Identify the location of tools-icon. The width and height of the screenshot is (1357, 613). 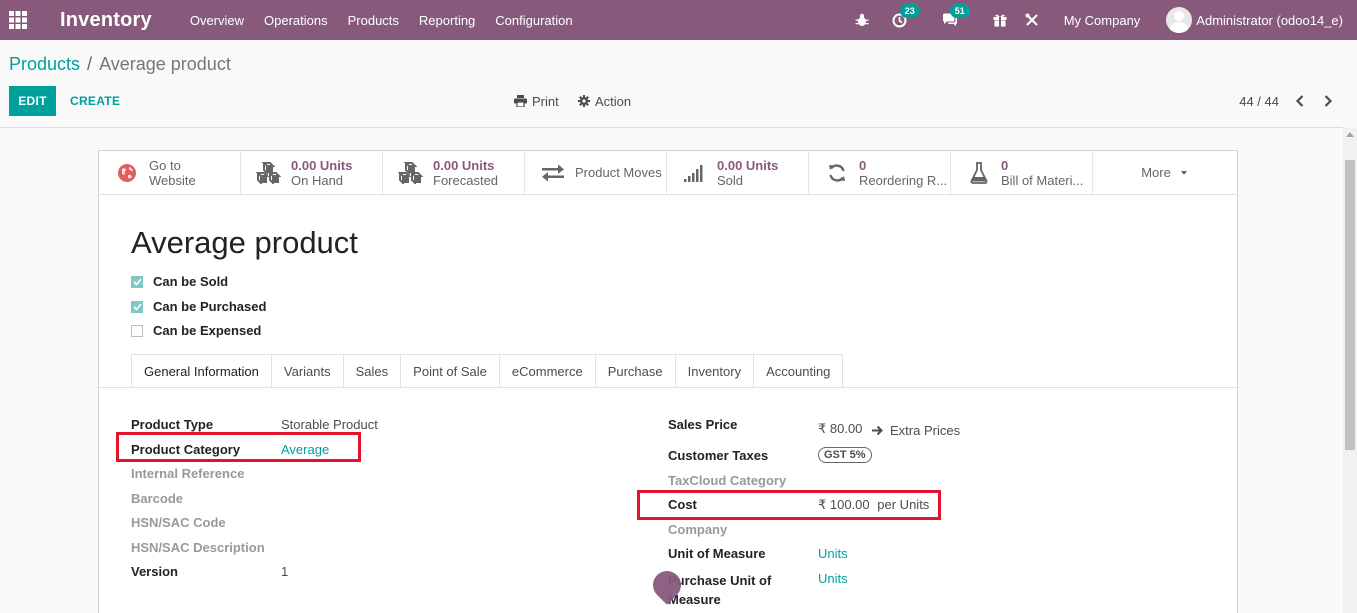
(1032, 20).